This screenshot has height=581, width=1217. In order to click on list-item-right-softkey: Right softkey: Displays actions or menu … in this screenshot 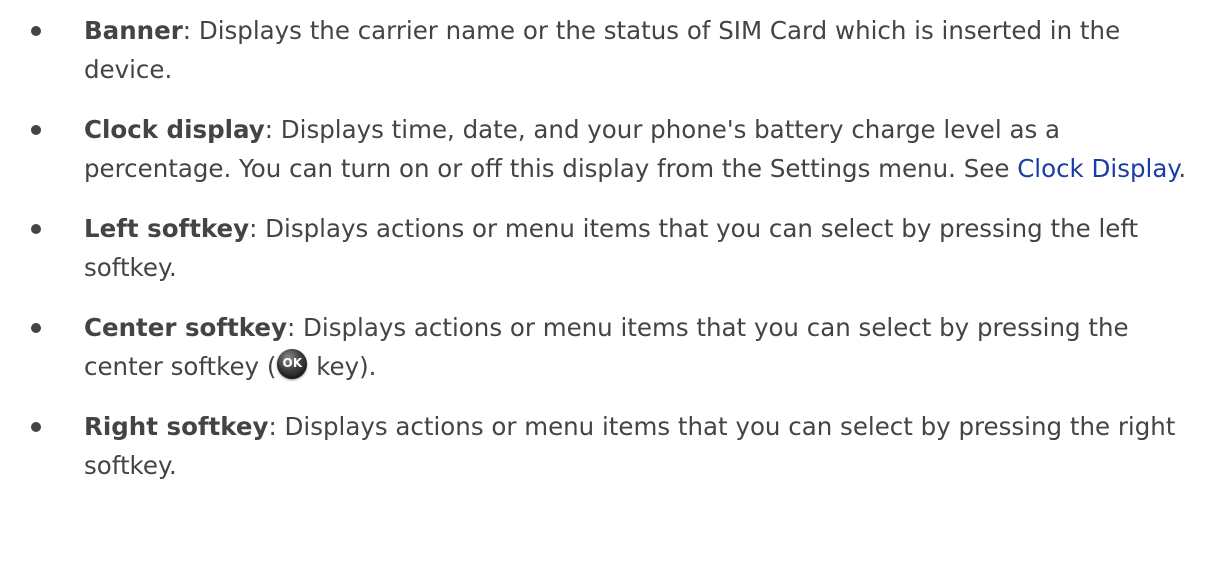, I will do `click(616, 446)`.